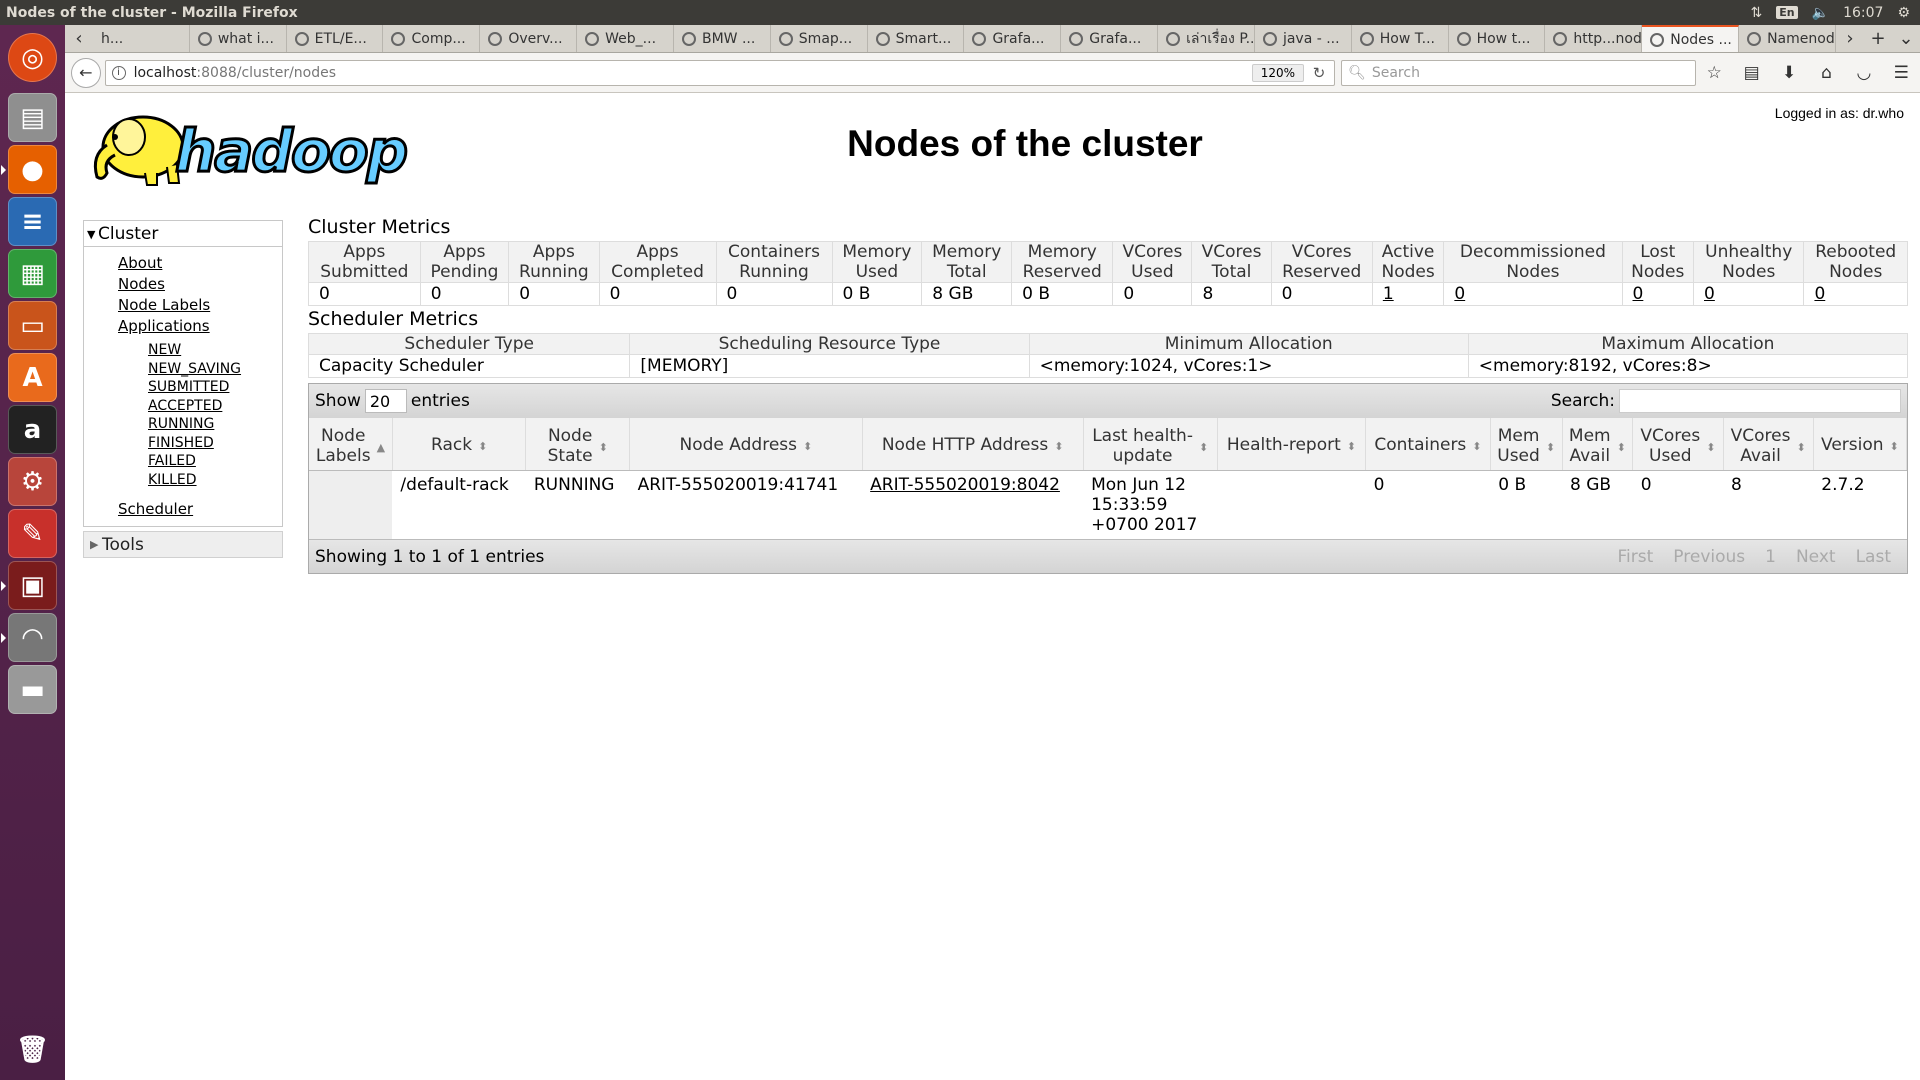  I want to click on search-input: 🔍︎ Search, so click(1518, 72).